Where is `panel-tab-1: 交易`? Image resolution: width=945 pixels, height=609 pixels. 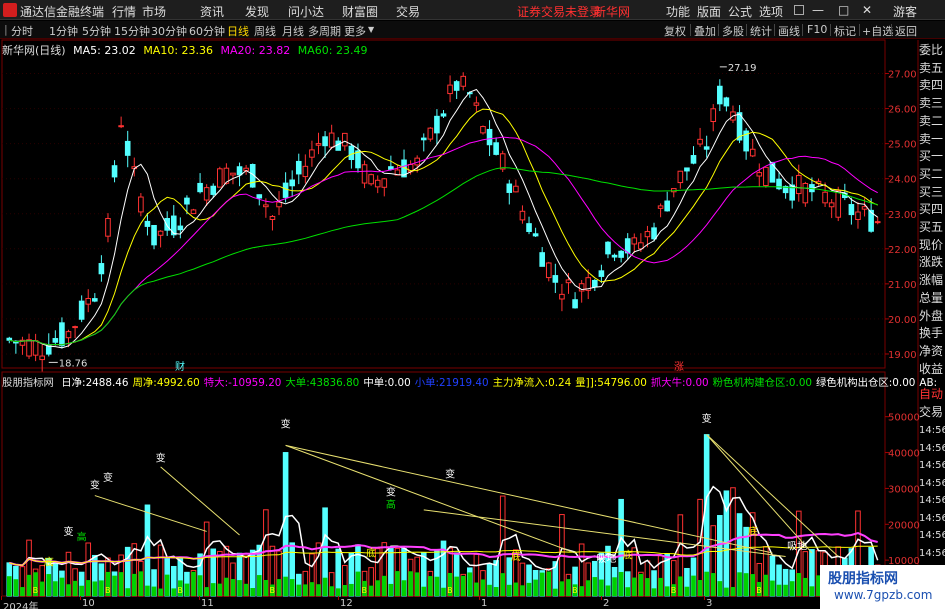
panel-tab-1: 交易 is located at coordinates (932, 412).